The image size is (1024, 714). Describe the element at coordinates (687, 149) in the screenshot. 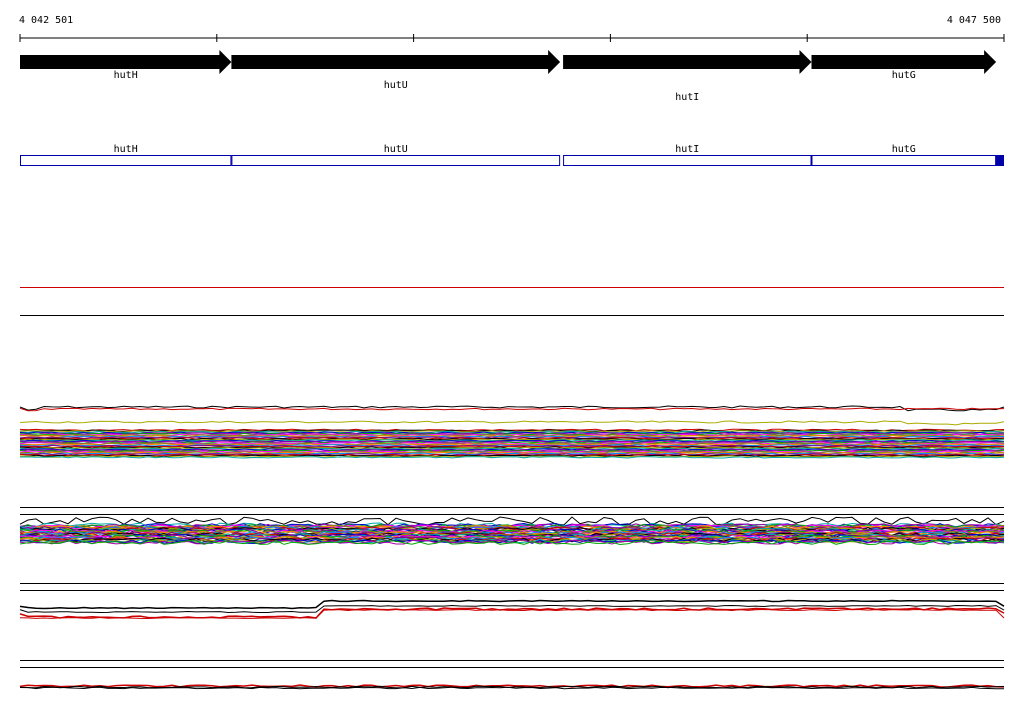

I see `gene-box-label: hutI` at that location.